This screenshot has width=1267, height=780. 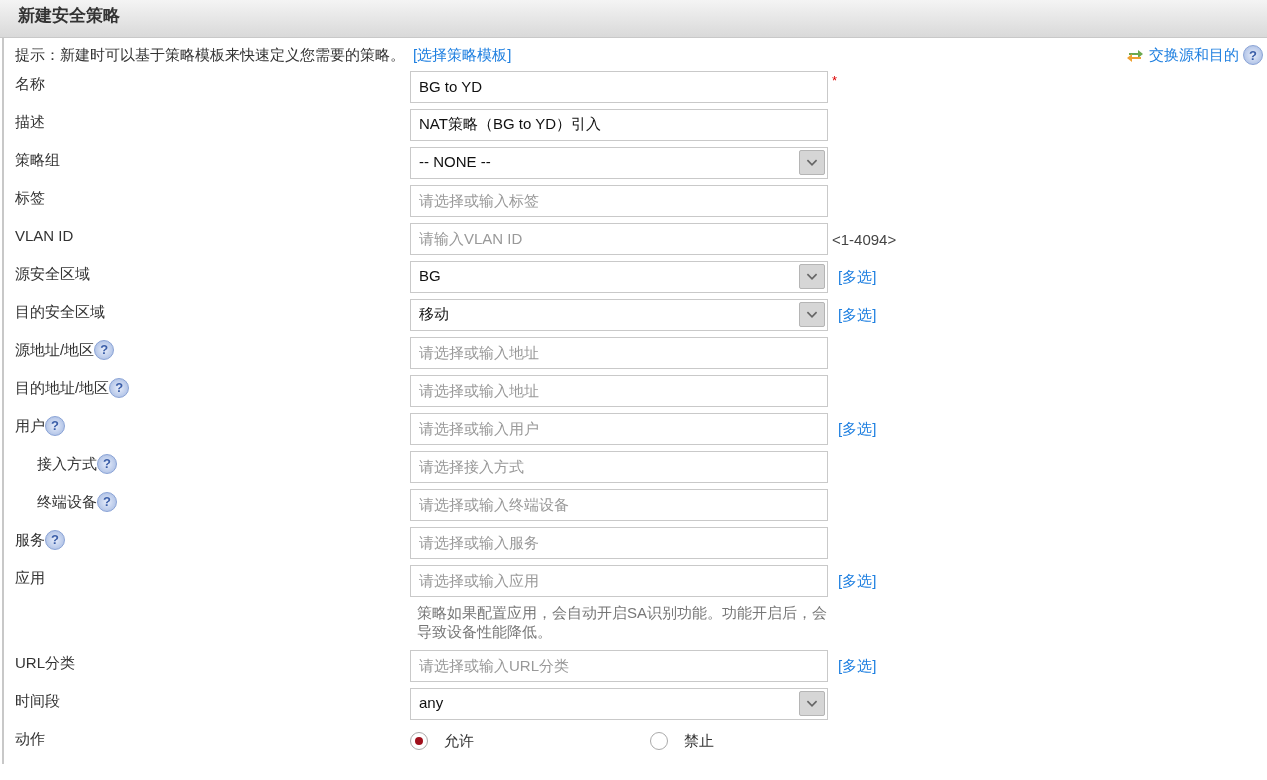 What do you see at coordinates (619, 580) in the screenshot?
I see `text-field: 请选择或输入应用` at bounding box center [619, 580].